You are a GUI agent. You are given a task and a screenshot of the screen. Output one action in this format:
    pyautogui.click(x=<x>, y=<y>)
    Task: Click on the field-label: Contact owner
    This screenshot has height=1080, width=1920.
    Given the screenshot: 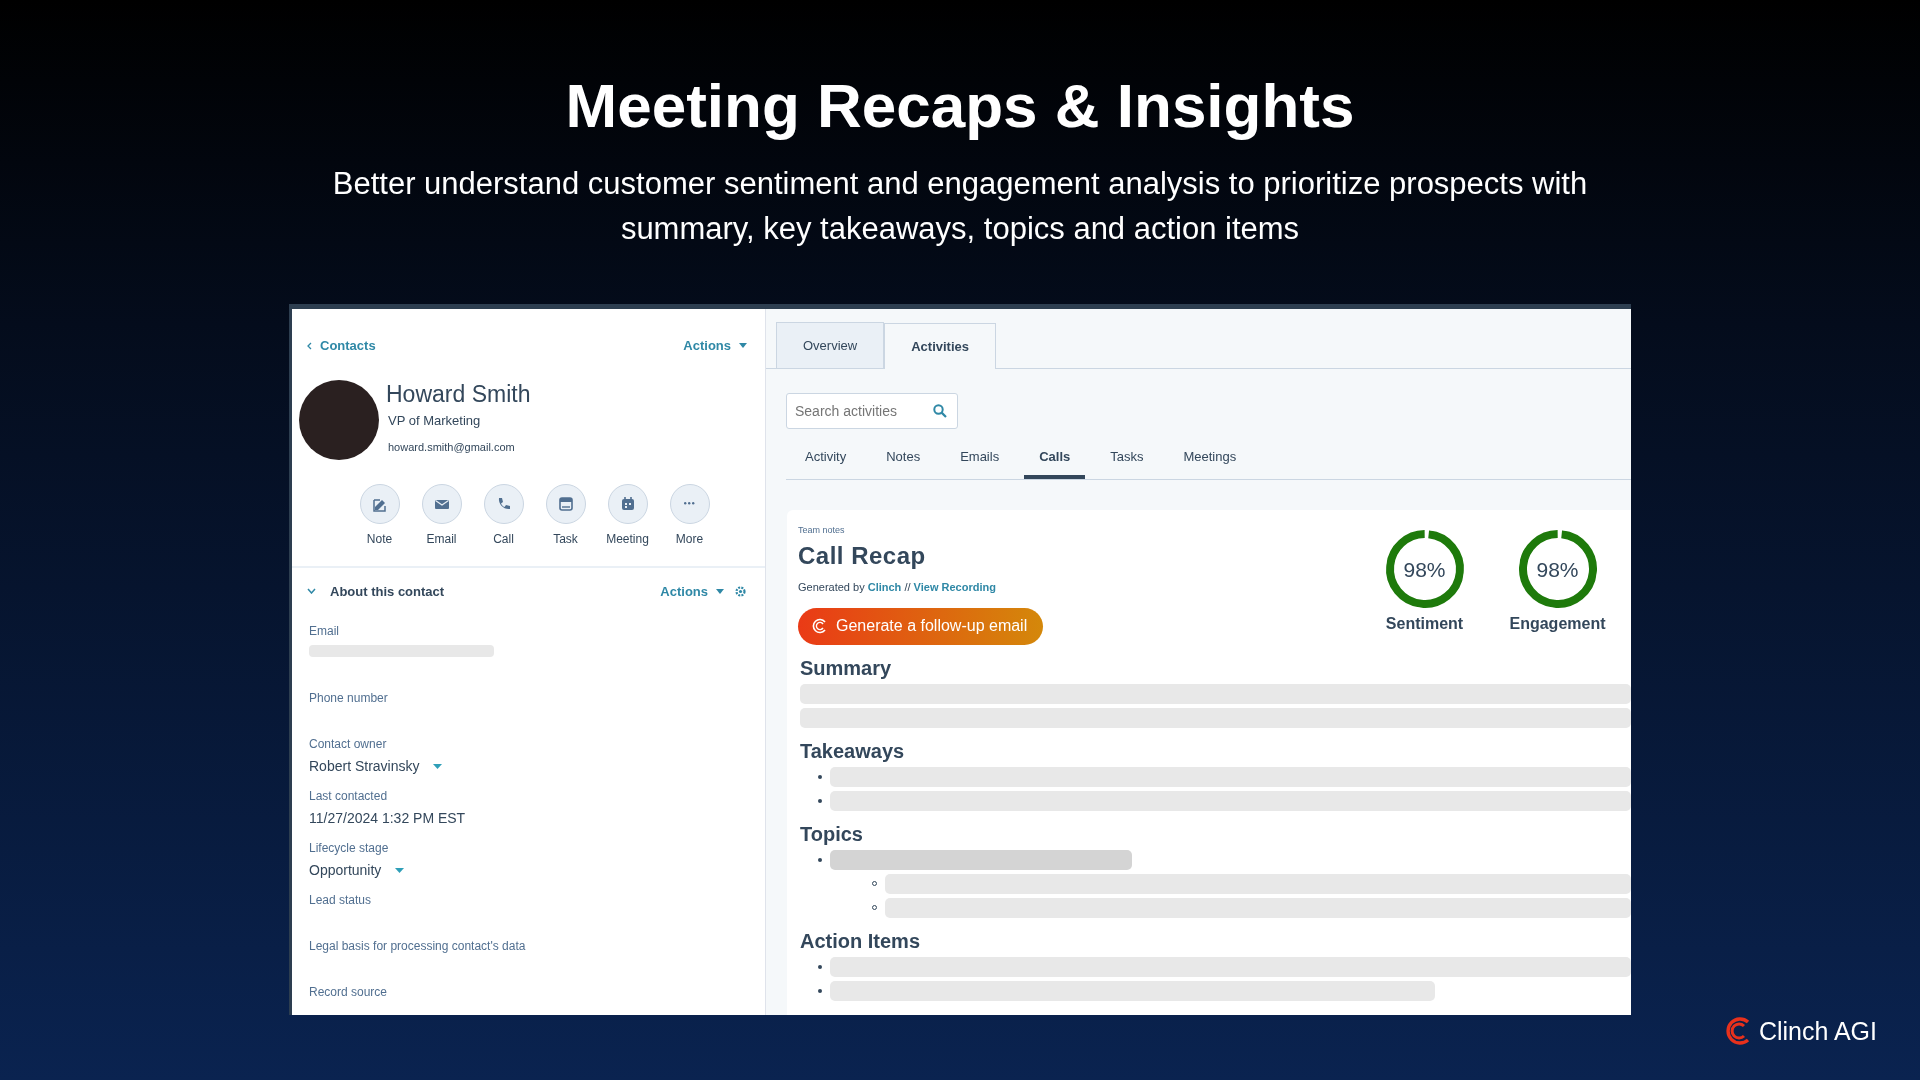 What is the action you would take?
    pyautogui.click(x=348, y=744)
    